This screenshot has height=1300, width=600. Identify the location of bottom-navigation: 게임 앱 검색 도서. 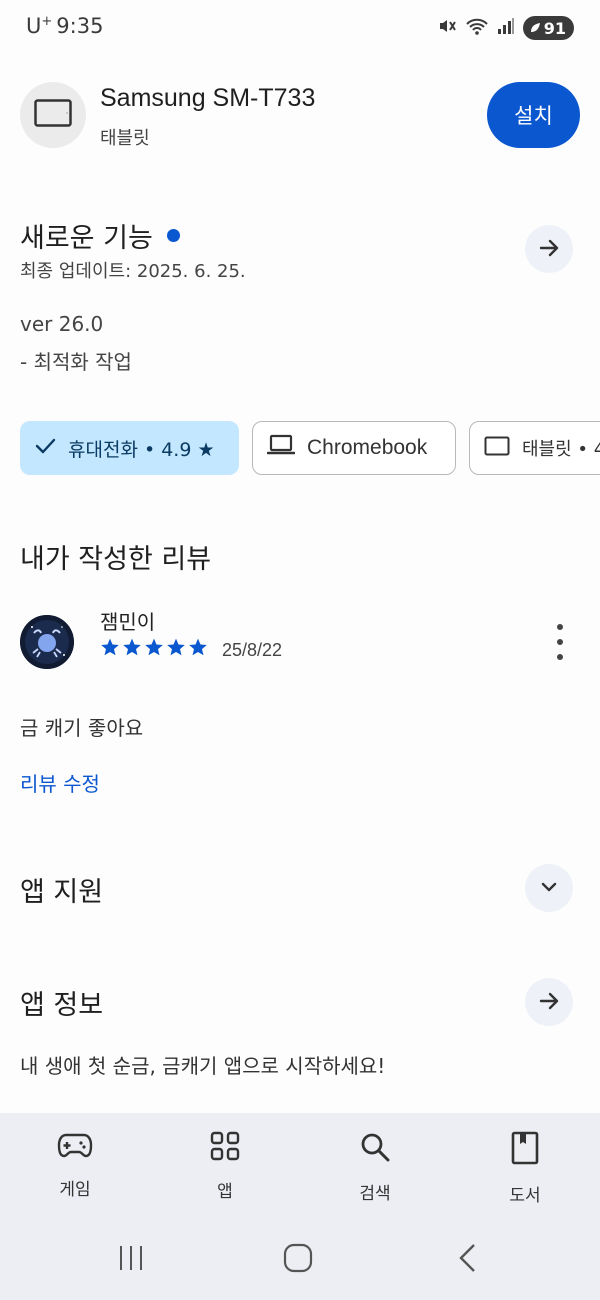
(300, 1170).